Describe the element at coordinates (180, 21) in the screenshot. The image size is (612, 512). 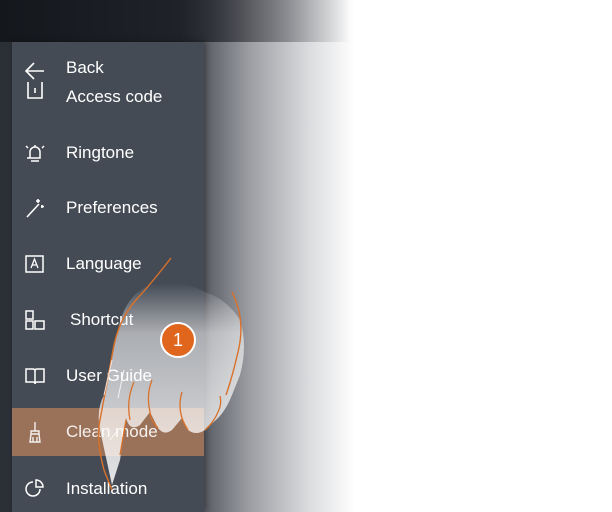
I see `top-bar` at that location.